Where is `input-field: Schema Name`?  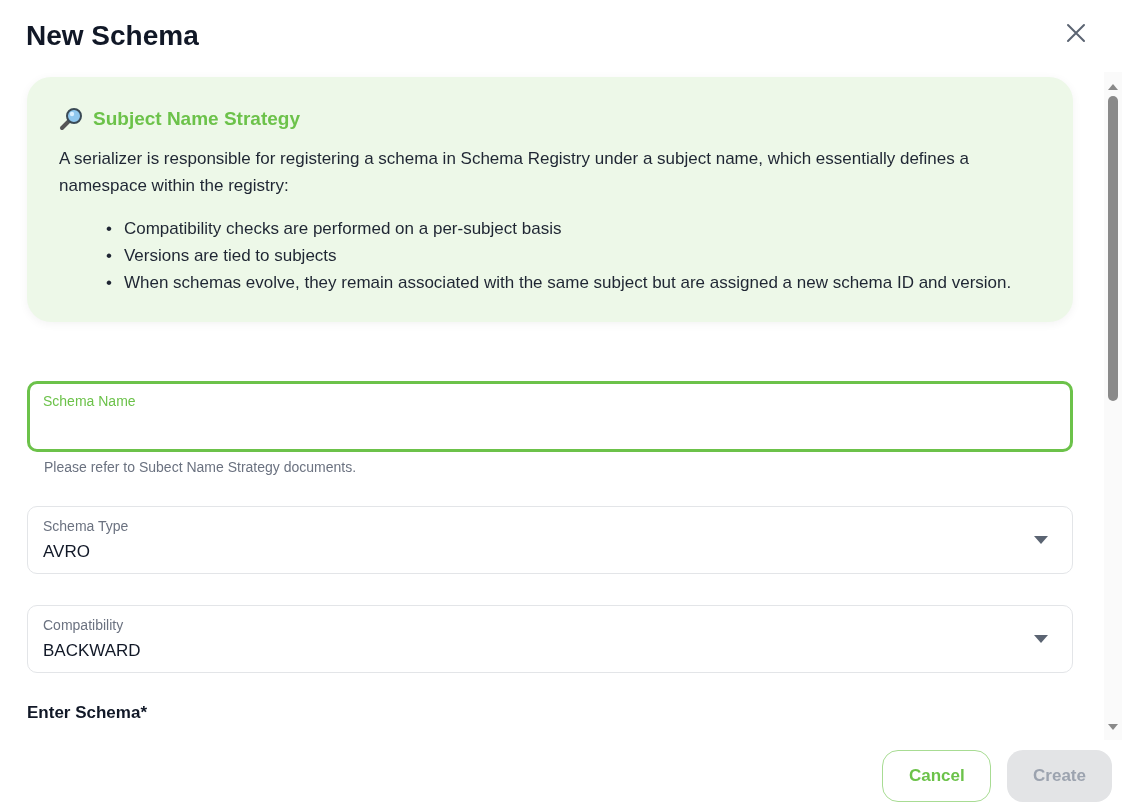 input-field: Schema Name is located at coordinates (550, 416).